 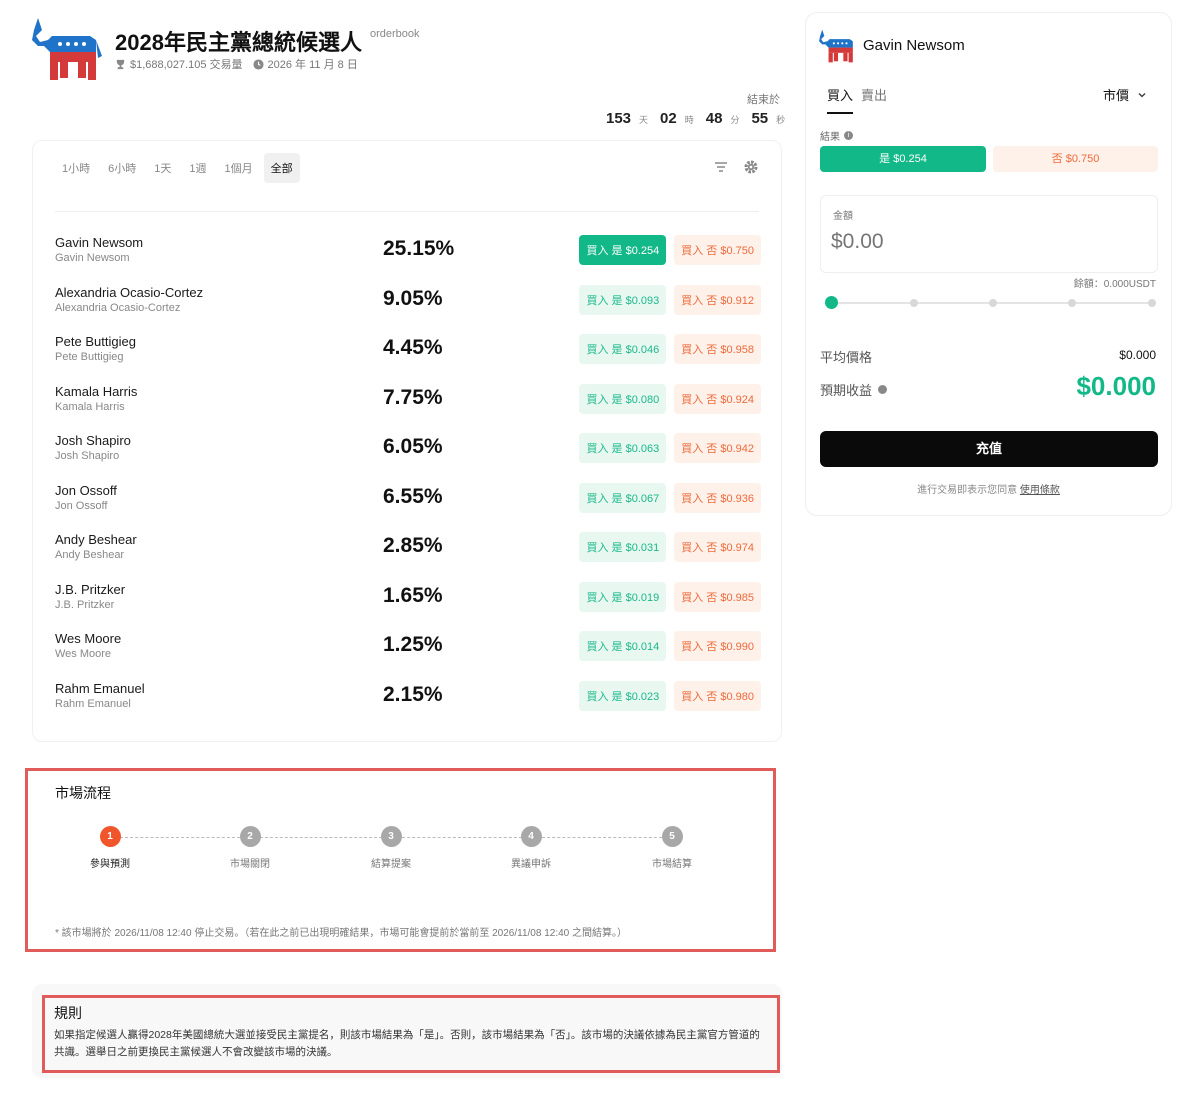 I want to click on candidate-sub: Alexandria Ocasio-Cortez, so click(x=118, y=307).